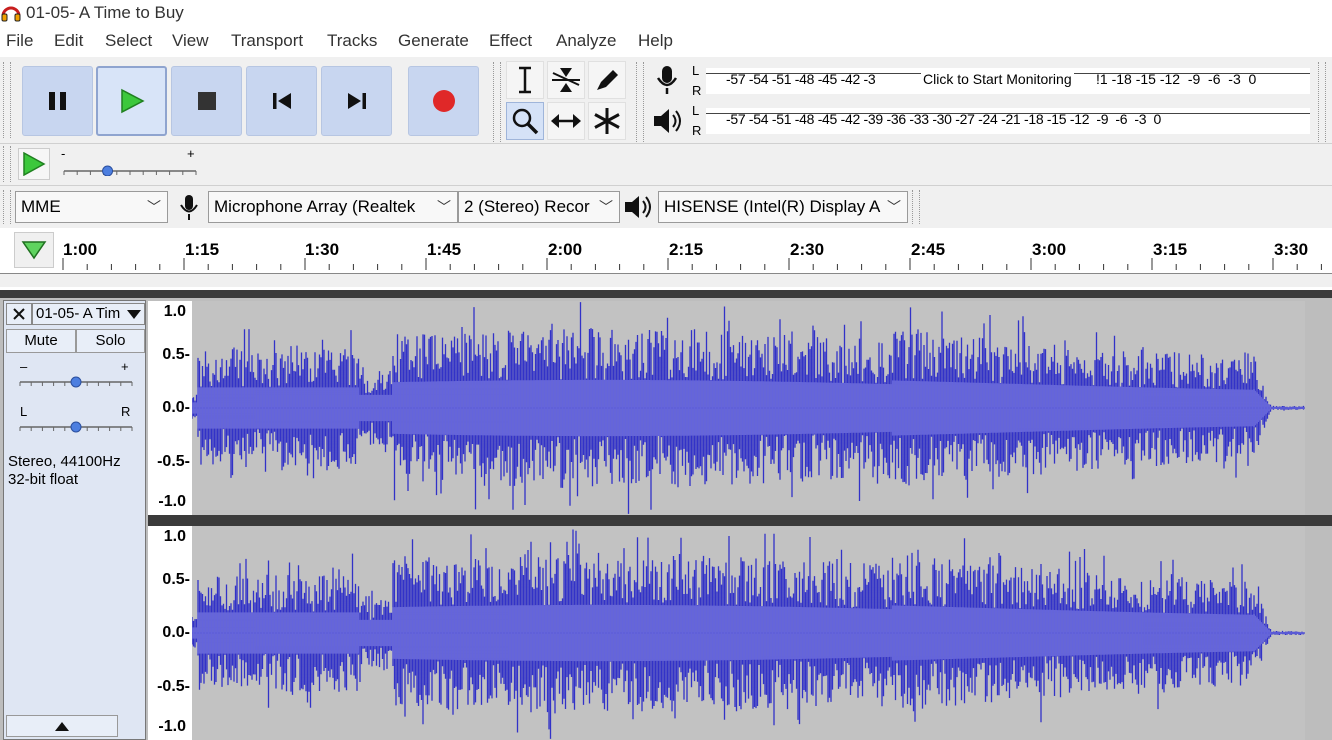 The width and height of the screenshot is (1332, 740). Describe the element at coordinates (191, 153) in the screenshot. I see `speed-plus-label: +` at that location.